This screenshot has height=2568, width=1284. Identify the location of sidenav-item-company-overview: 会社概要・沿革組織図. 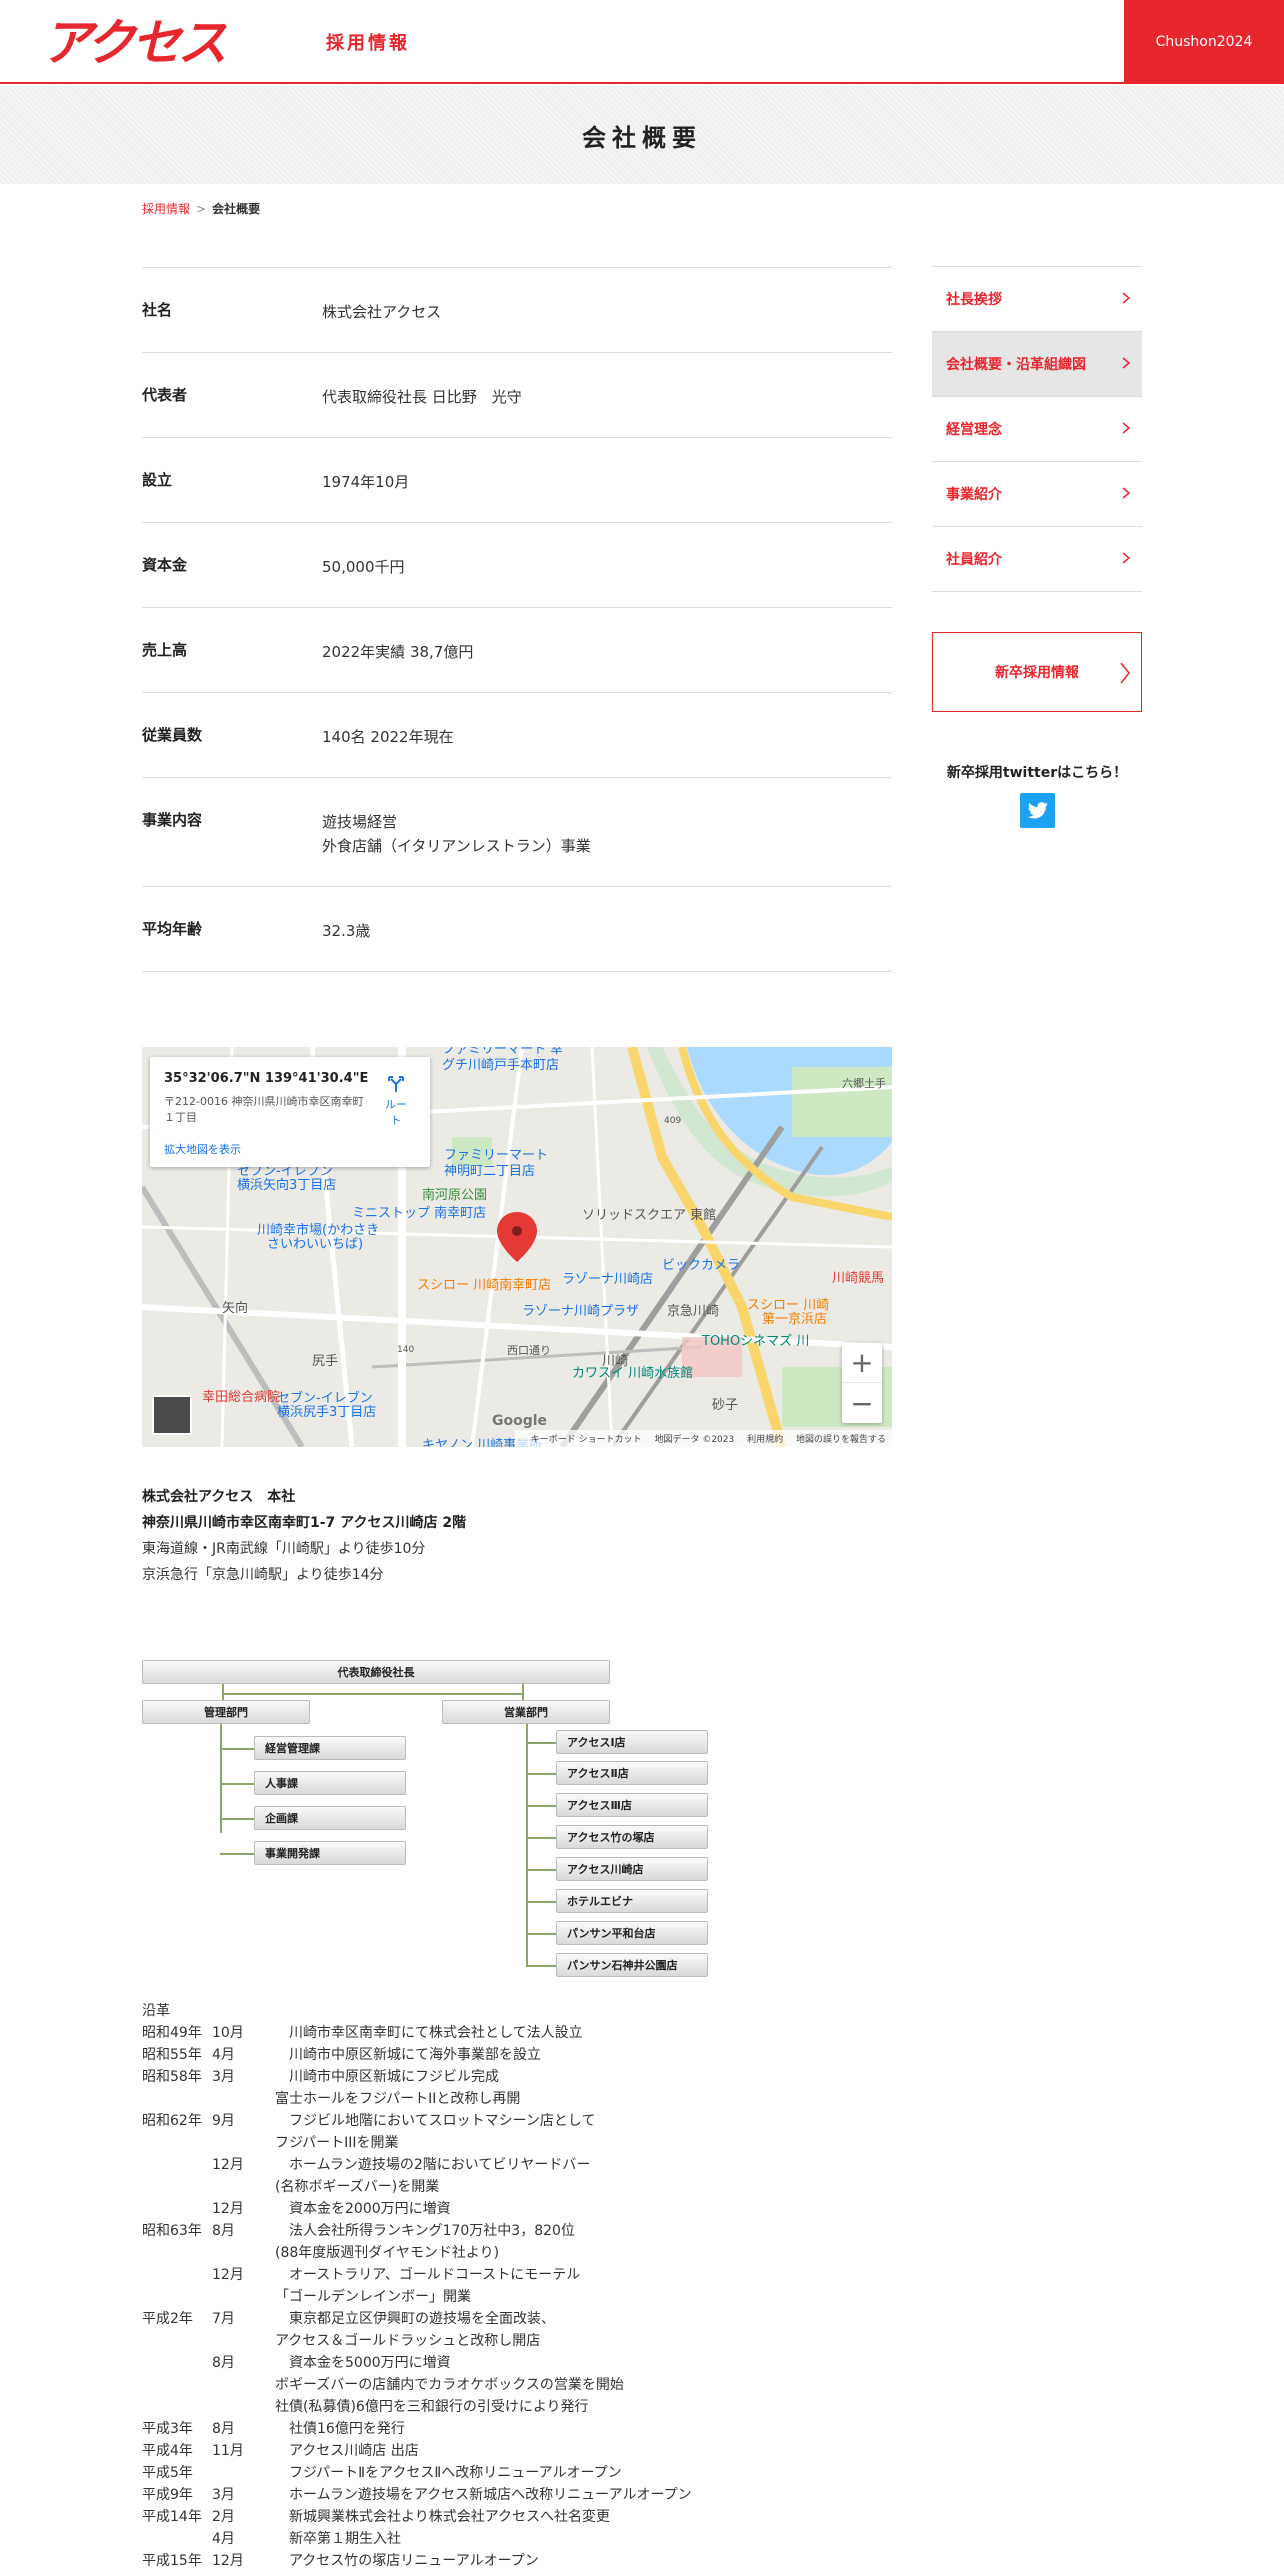
(1037, 364).